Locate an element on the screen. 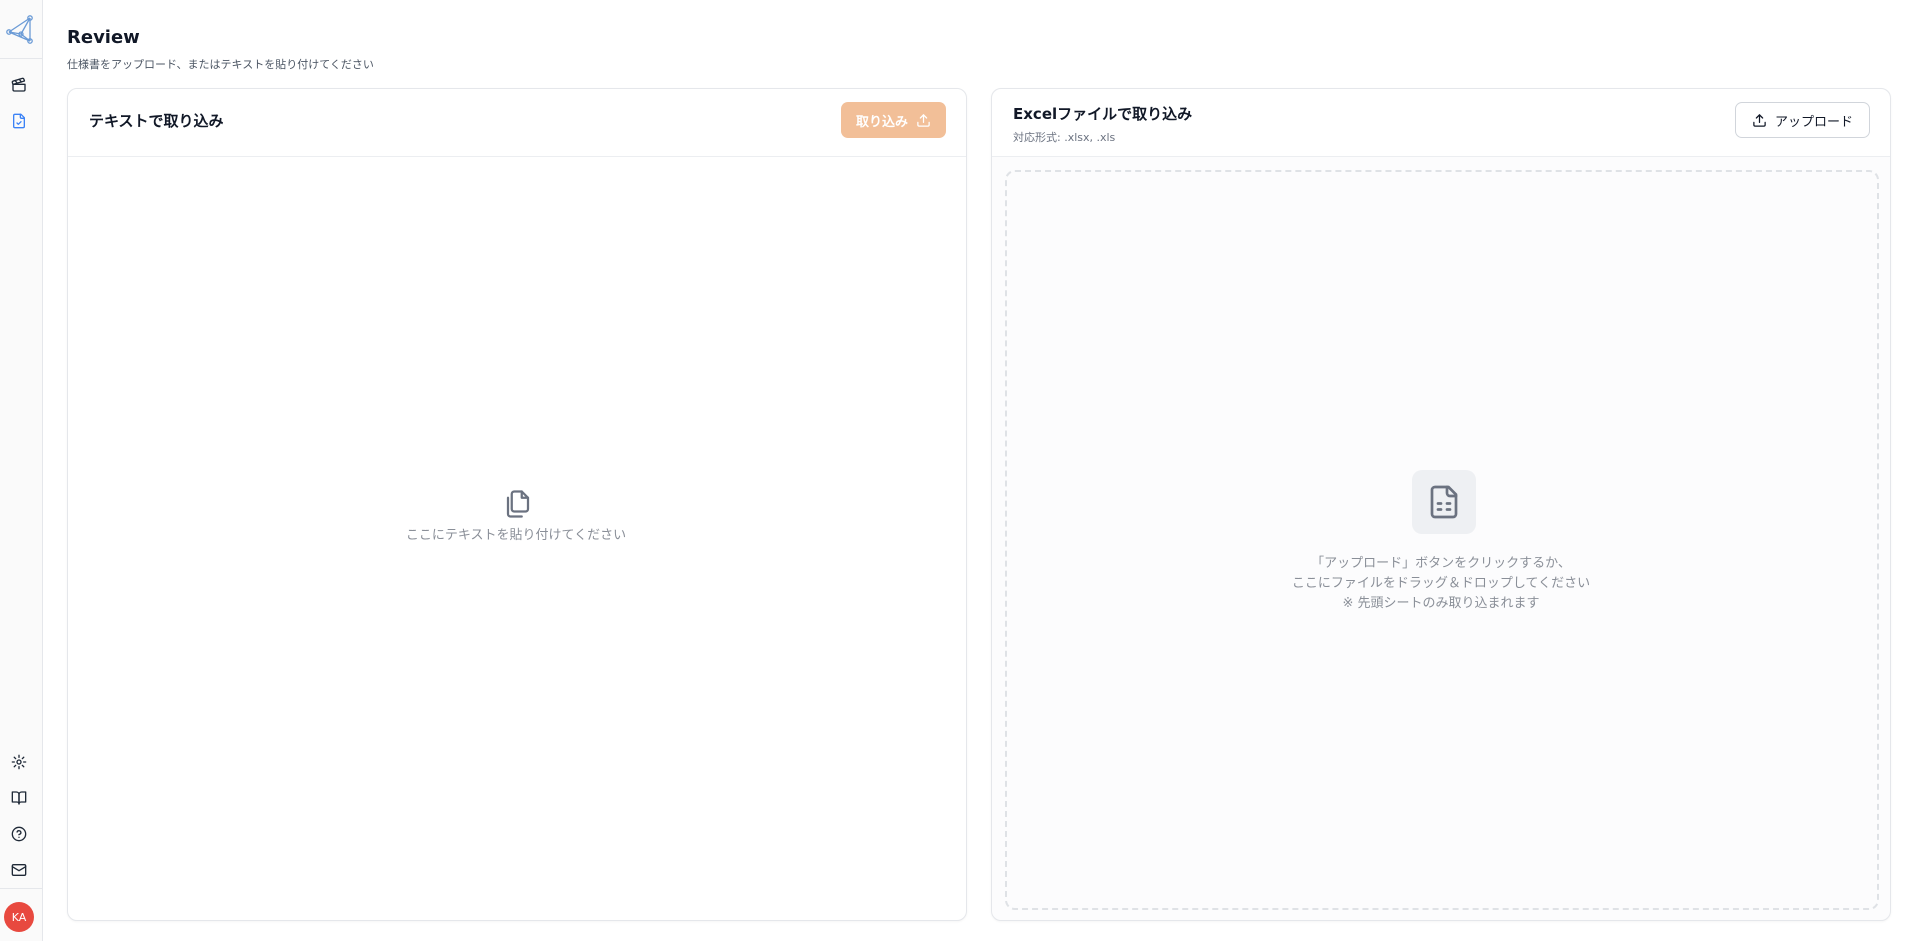 The height and width of the screenshot is (941, 1912). file-check-icon is located at coordinates (19, 121).